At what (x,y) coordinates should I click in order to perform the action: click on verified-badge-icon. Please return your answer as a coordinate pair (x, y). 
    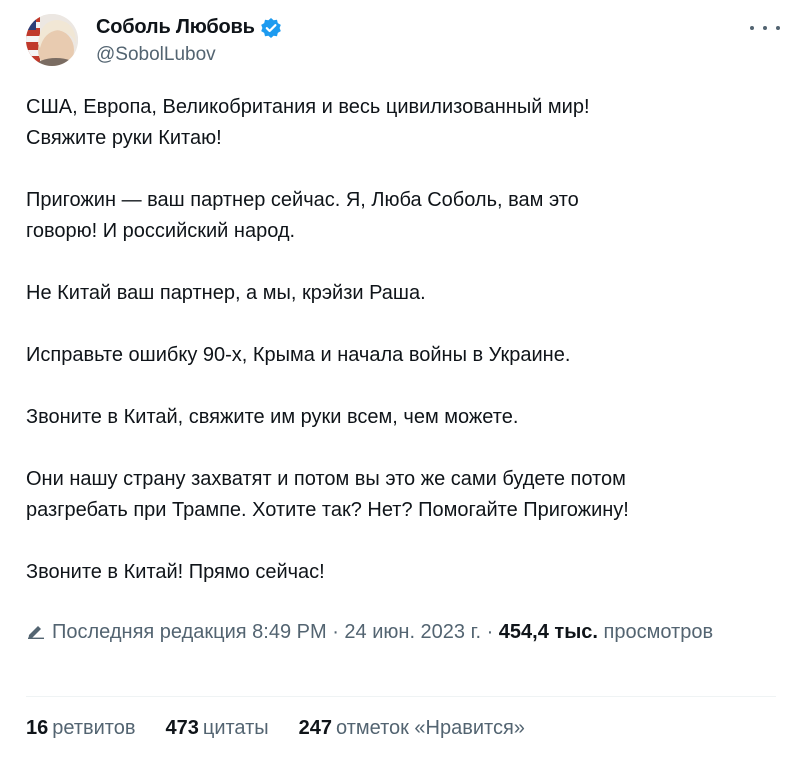
    Looking at the image, I should click on (271, 28).